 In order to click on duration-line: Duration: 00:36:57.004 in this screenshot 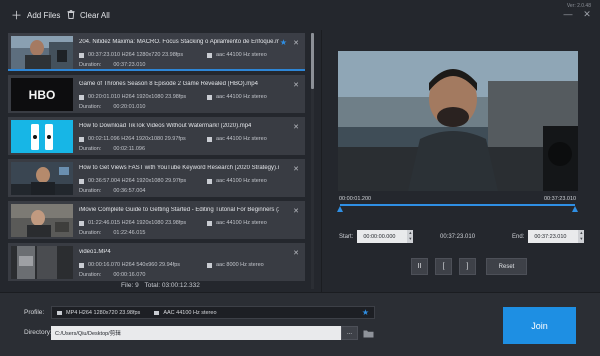, I will do `click(112, 191)`.